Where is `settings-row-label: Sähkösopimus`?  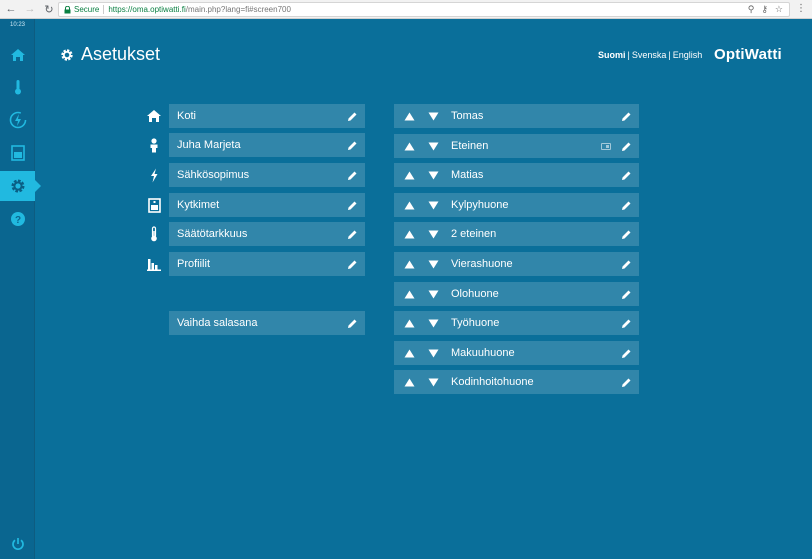
settings-row-label: Sähkösopimus is located at coordinates (213, 175).